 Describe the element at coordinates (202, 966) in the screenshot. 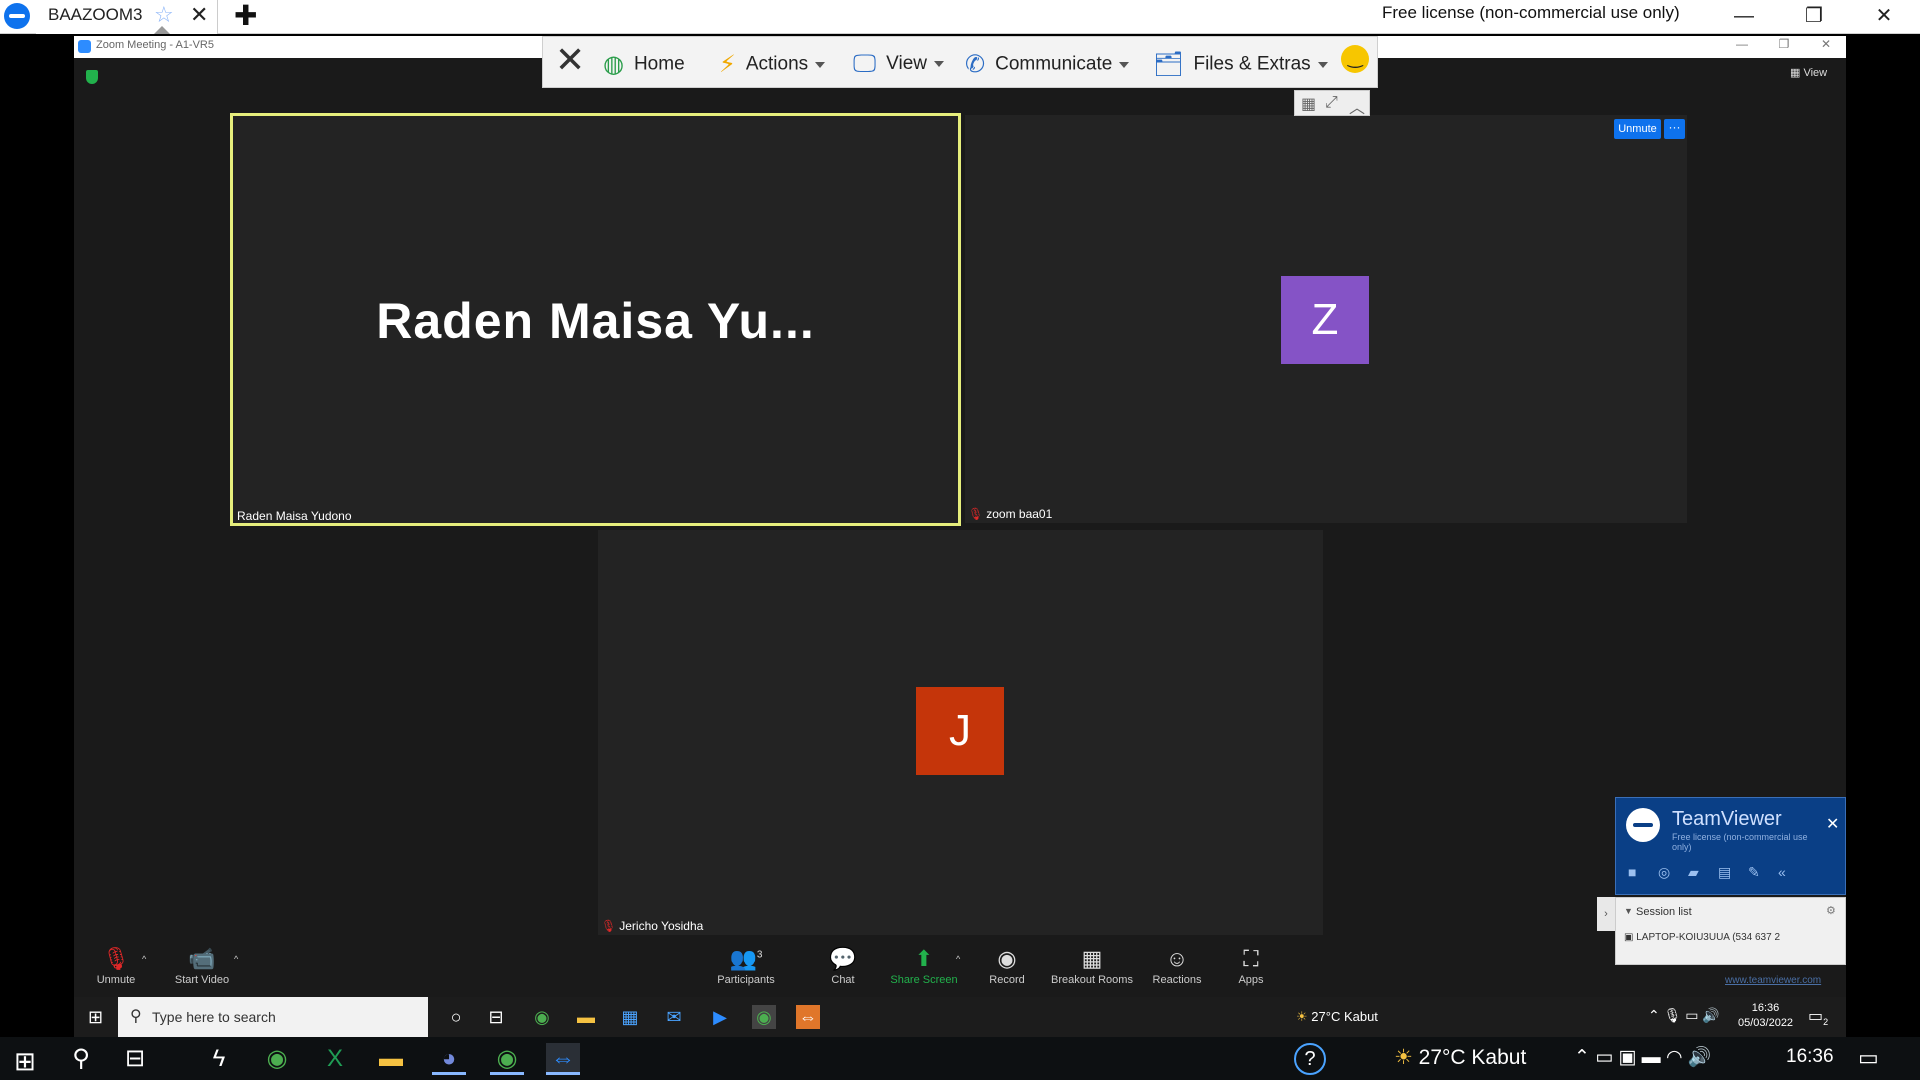

I see `start-video-button: 📹 Start Video` at that location.